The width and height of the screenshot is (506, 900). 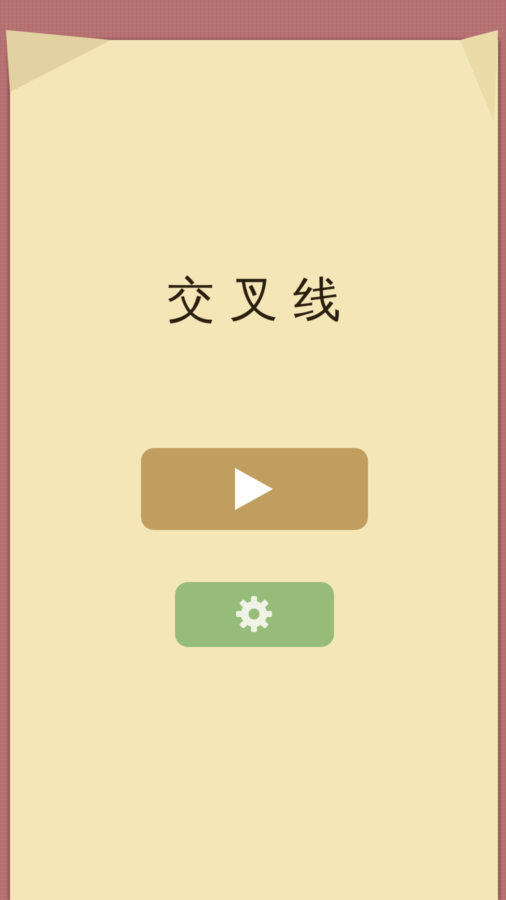 I want to click on settings-button, so click(x=254, y=614).